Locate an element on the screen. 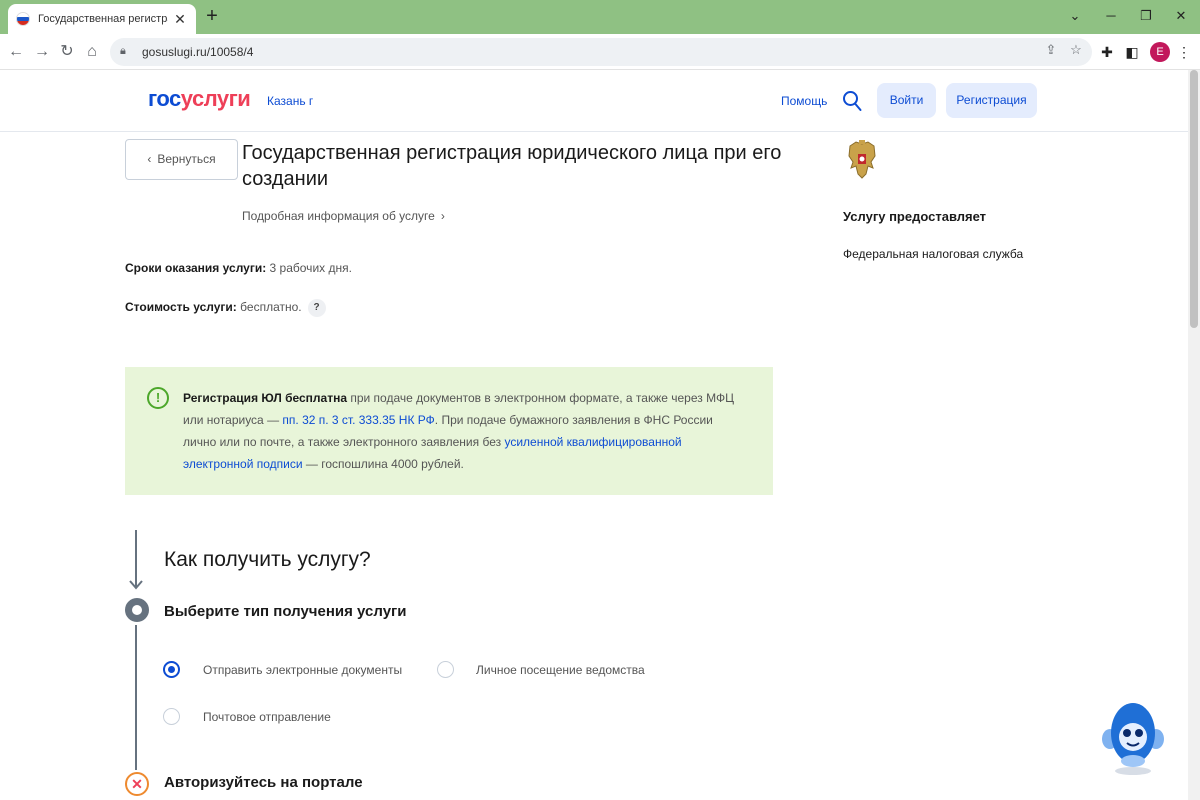 The image size is (1200, 800). russia-flag-icon is located at coordinates (23, 19).